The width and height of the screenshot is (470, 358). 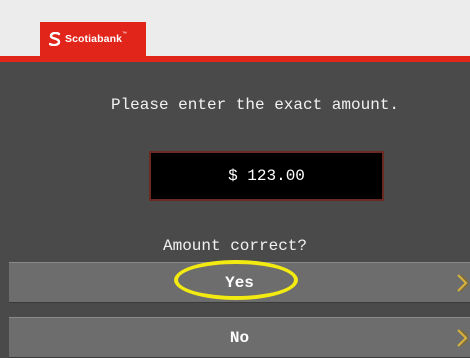 I want to click on scotiabank-logo: Scotiabank ™, so click(x=93, y=39).